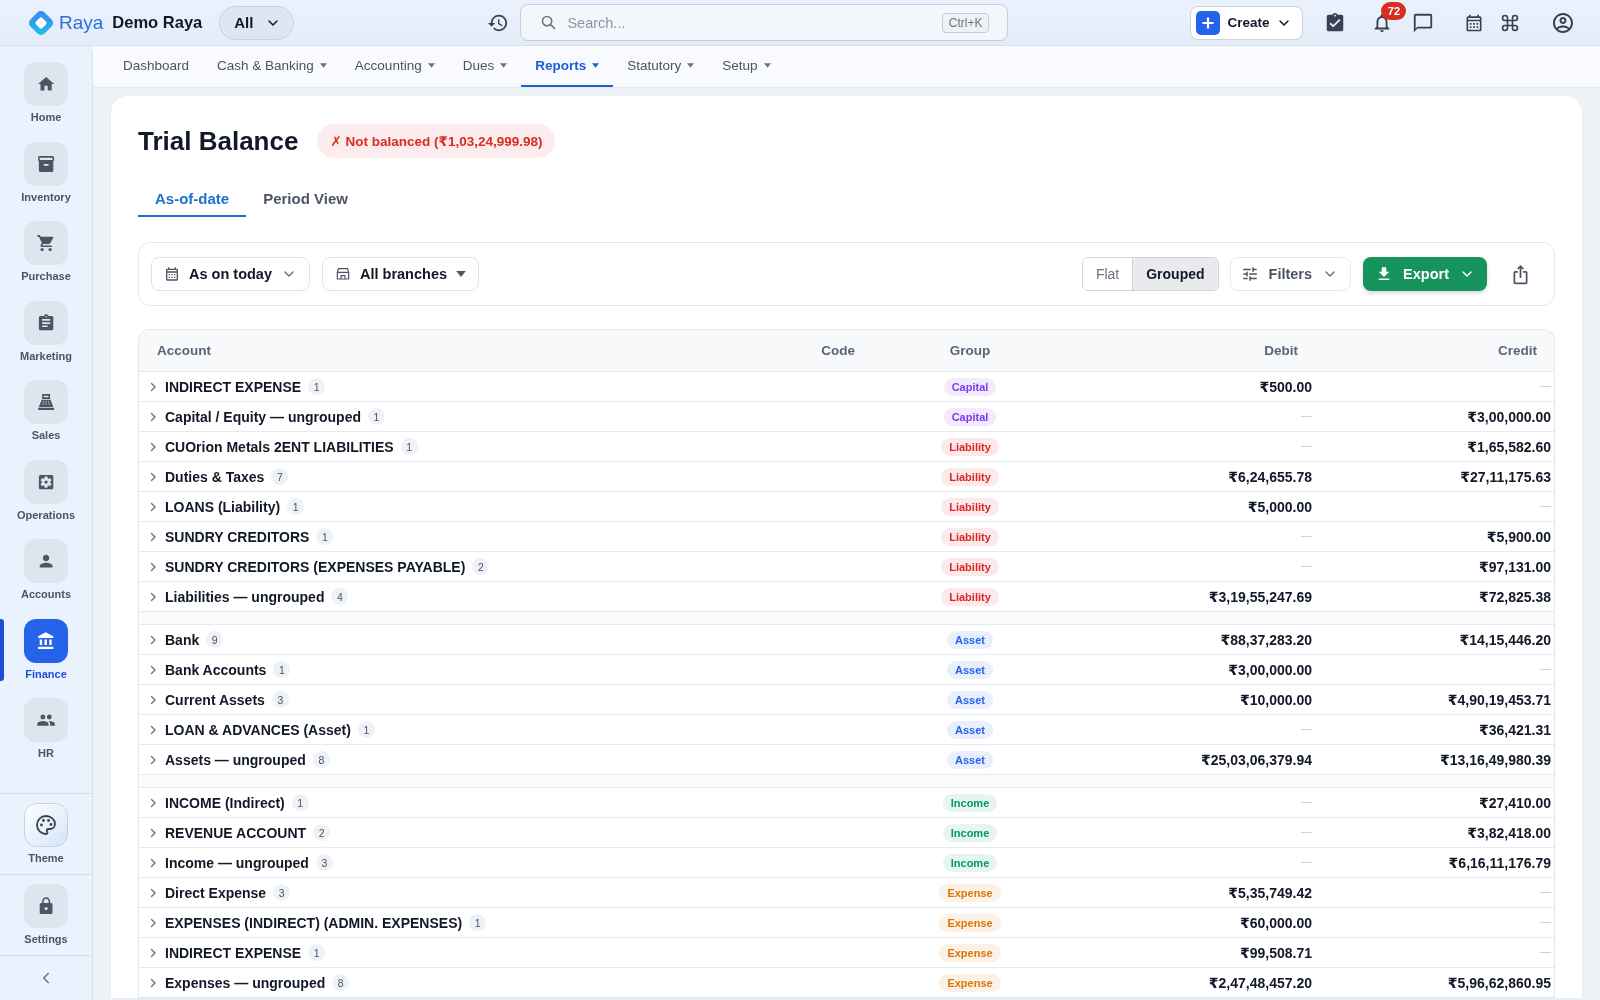 The width and height of the screenshot is (1600, 1000). Describe the element at coordinates (1563, 22) in the screenshot. I see `user-avatar-icon` at that location.